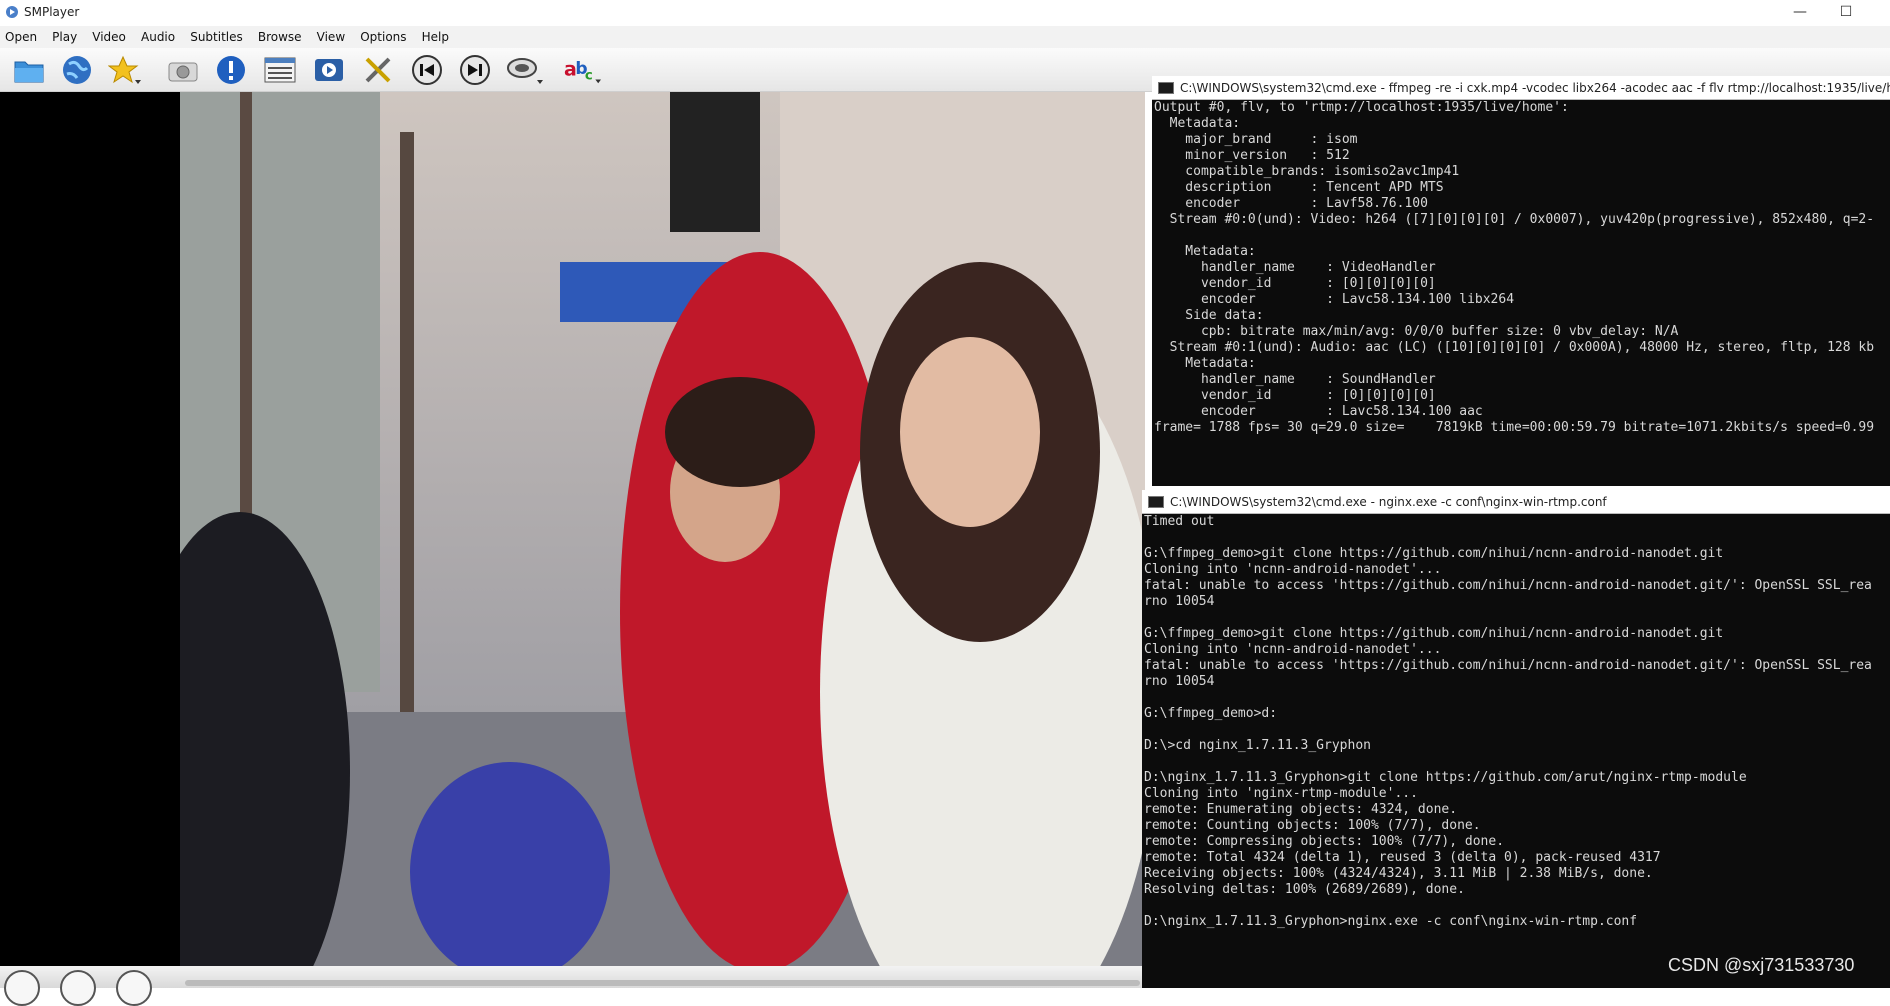  I want to click on playback-controls, so click(572, 986).